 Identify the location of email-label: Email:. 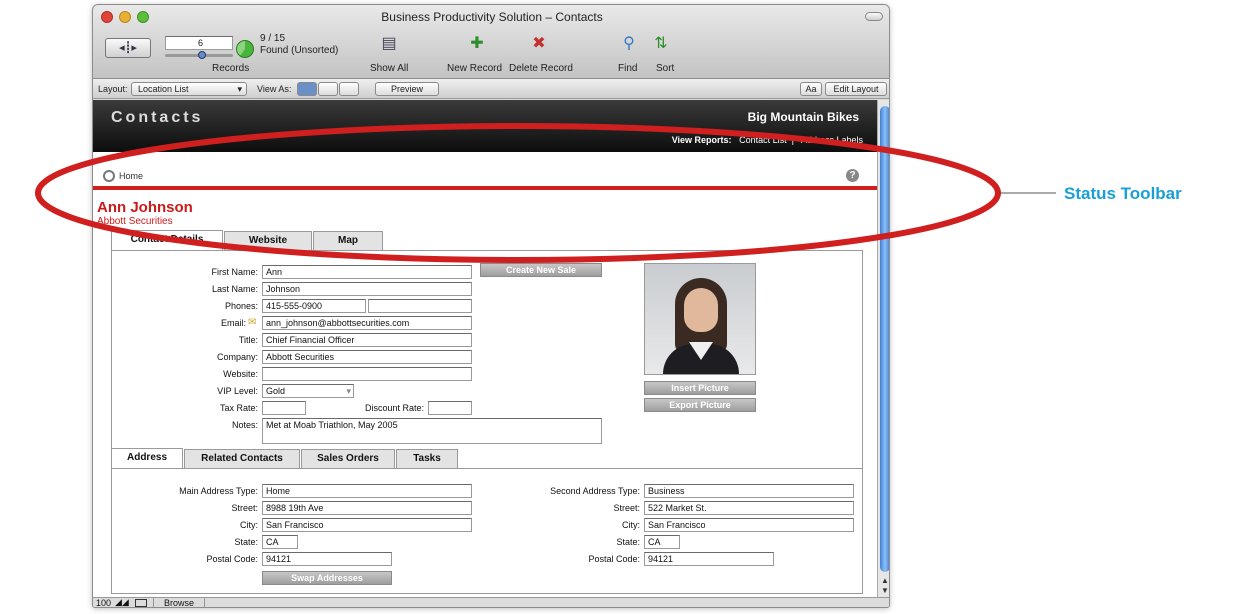
(233, 323).